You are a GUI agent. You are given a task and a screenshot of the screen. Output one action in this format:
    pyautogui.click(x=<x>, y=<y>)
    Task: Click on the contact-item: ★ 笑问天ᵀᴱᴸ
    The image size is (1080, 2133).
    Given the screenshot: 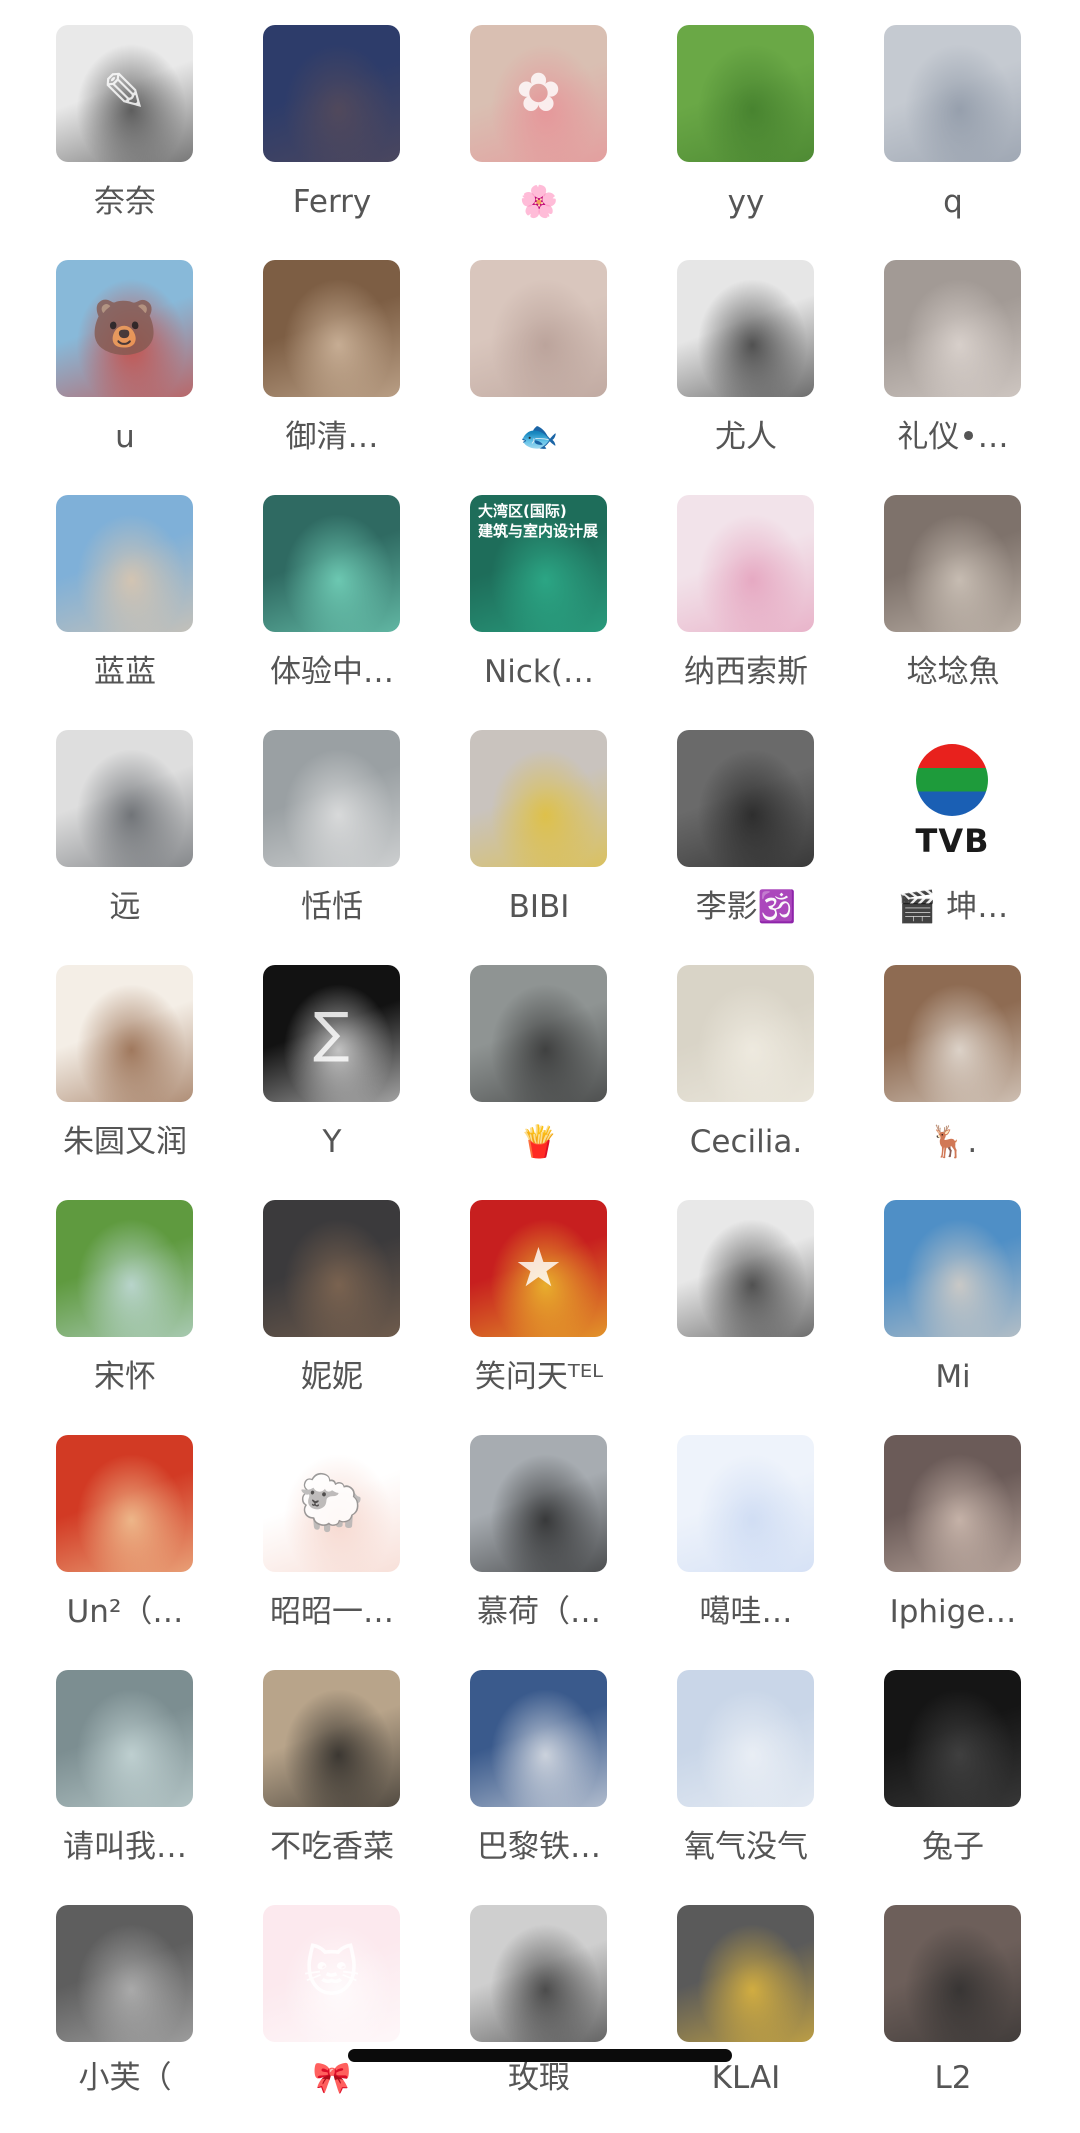 What is the action you would take?
    pyautogui.click(x=539, y=1314)
    